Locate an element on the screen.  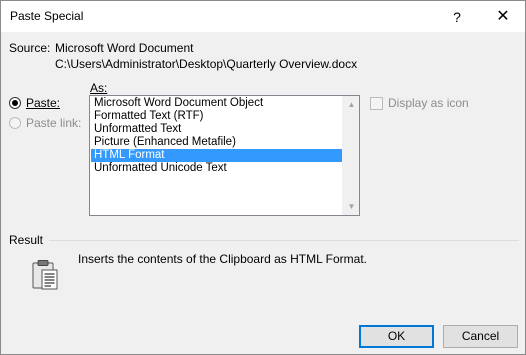
scroll-up-arrow-icon: ▲ is located at coordinates (351, 104).